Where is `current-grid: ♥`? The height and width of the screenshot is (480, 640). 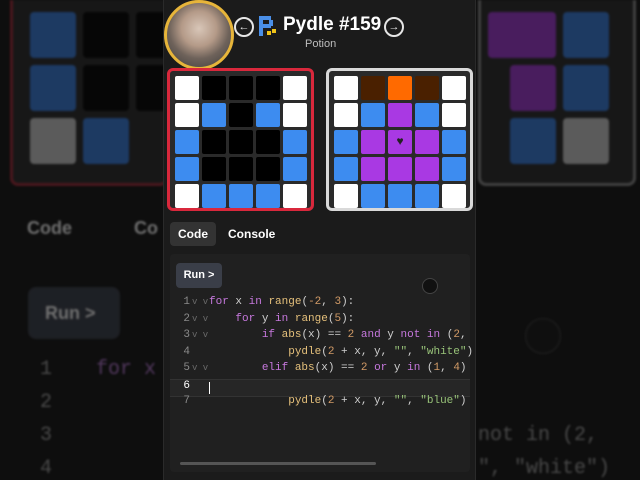 current-grid: ♥ is located at coordinates (400, 142).